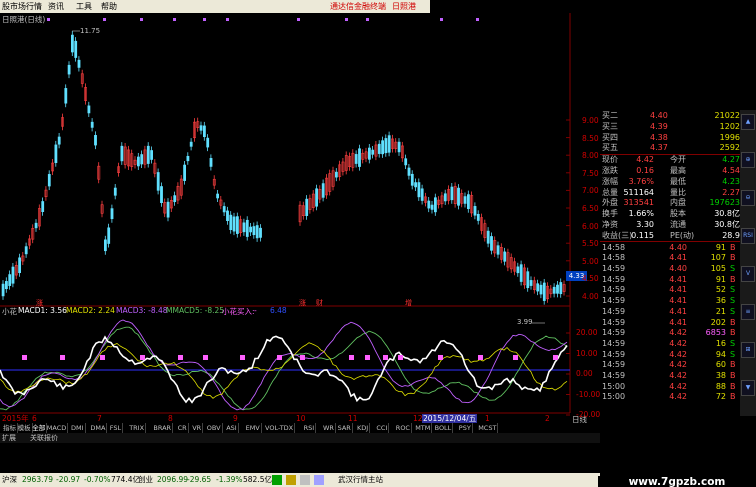  Describe the element at coordinates (488, 428) in the screenshot. I see `tab-mcst: MCST` at that location.